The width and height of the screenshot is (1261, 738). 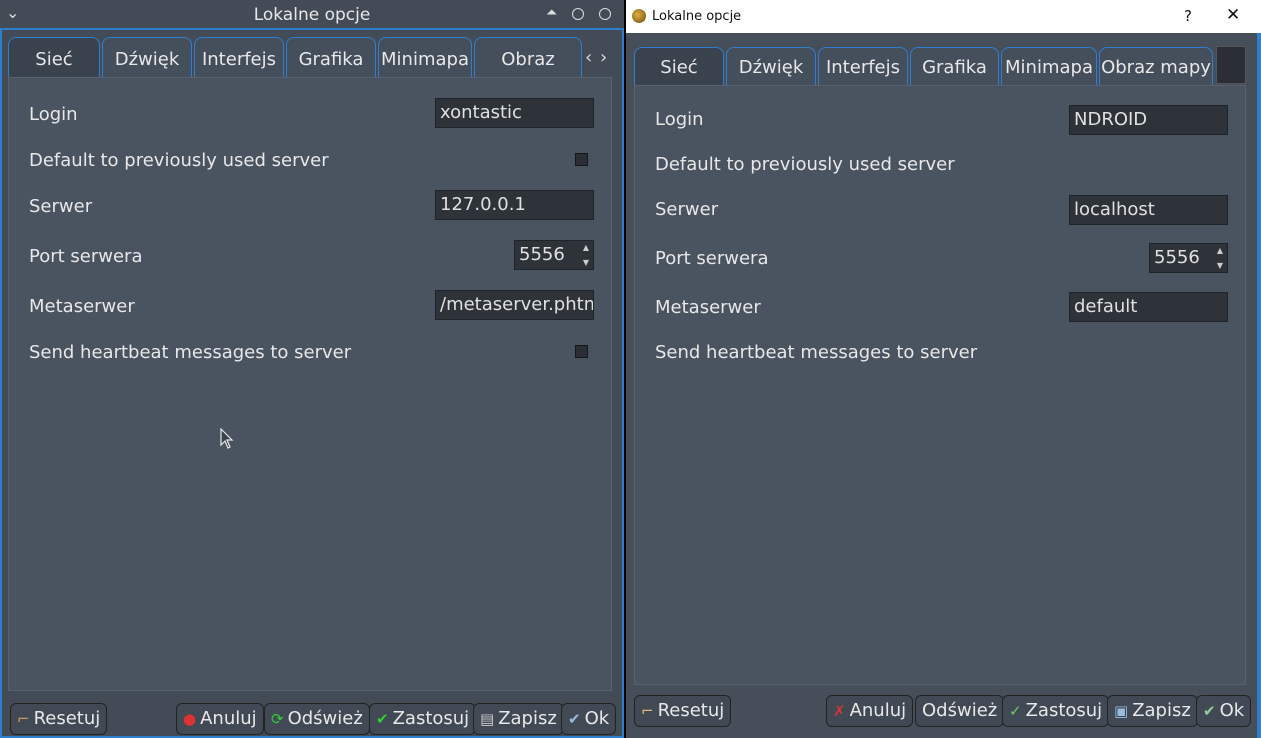 I want to click on refresh-button: Odśwież, so click(x=960, y=711).